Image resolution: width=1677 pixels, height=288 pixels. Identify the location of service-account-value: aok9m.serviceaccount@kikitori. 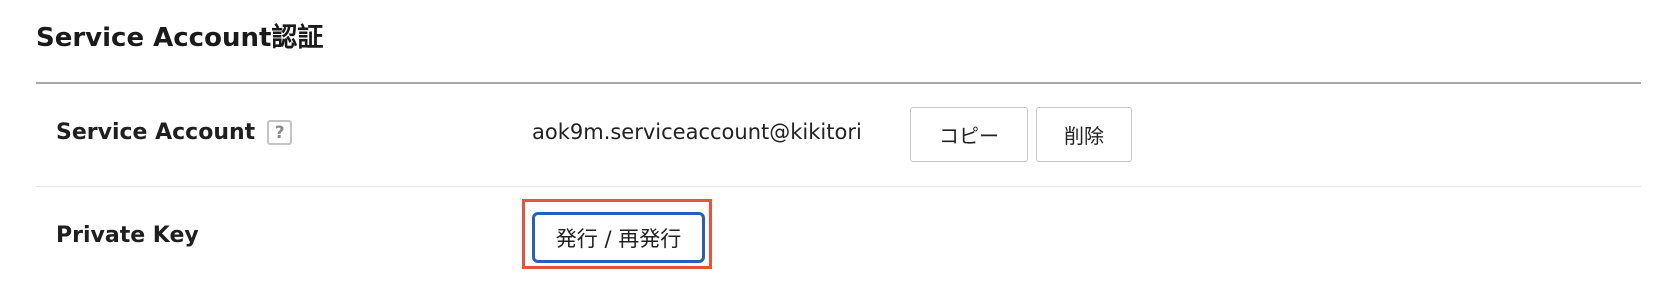
(697, 132).